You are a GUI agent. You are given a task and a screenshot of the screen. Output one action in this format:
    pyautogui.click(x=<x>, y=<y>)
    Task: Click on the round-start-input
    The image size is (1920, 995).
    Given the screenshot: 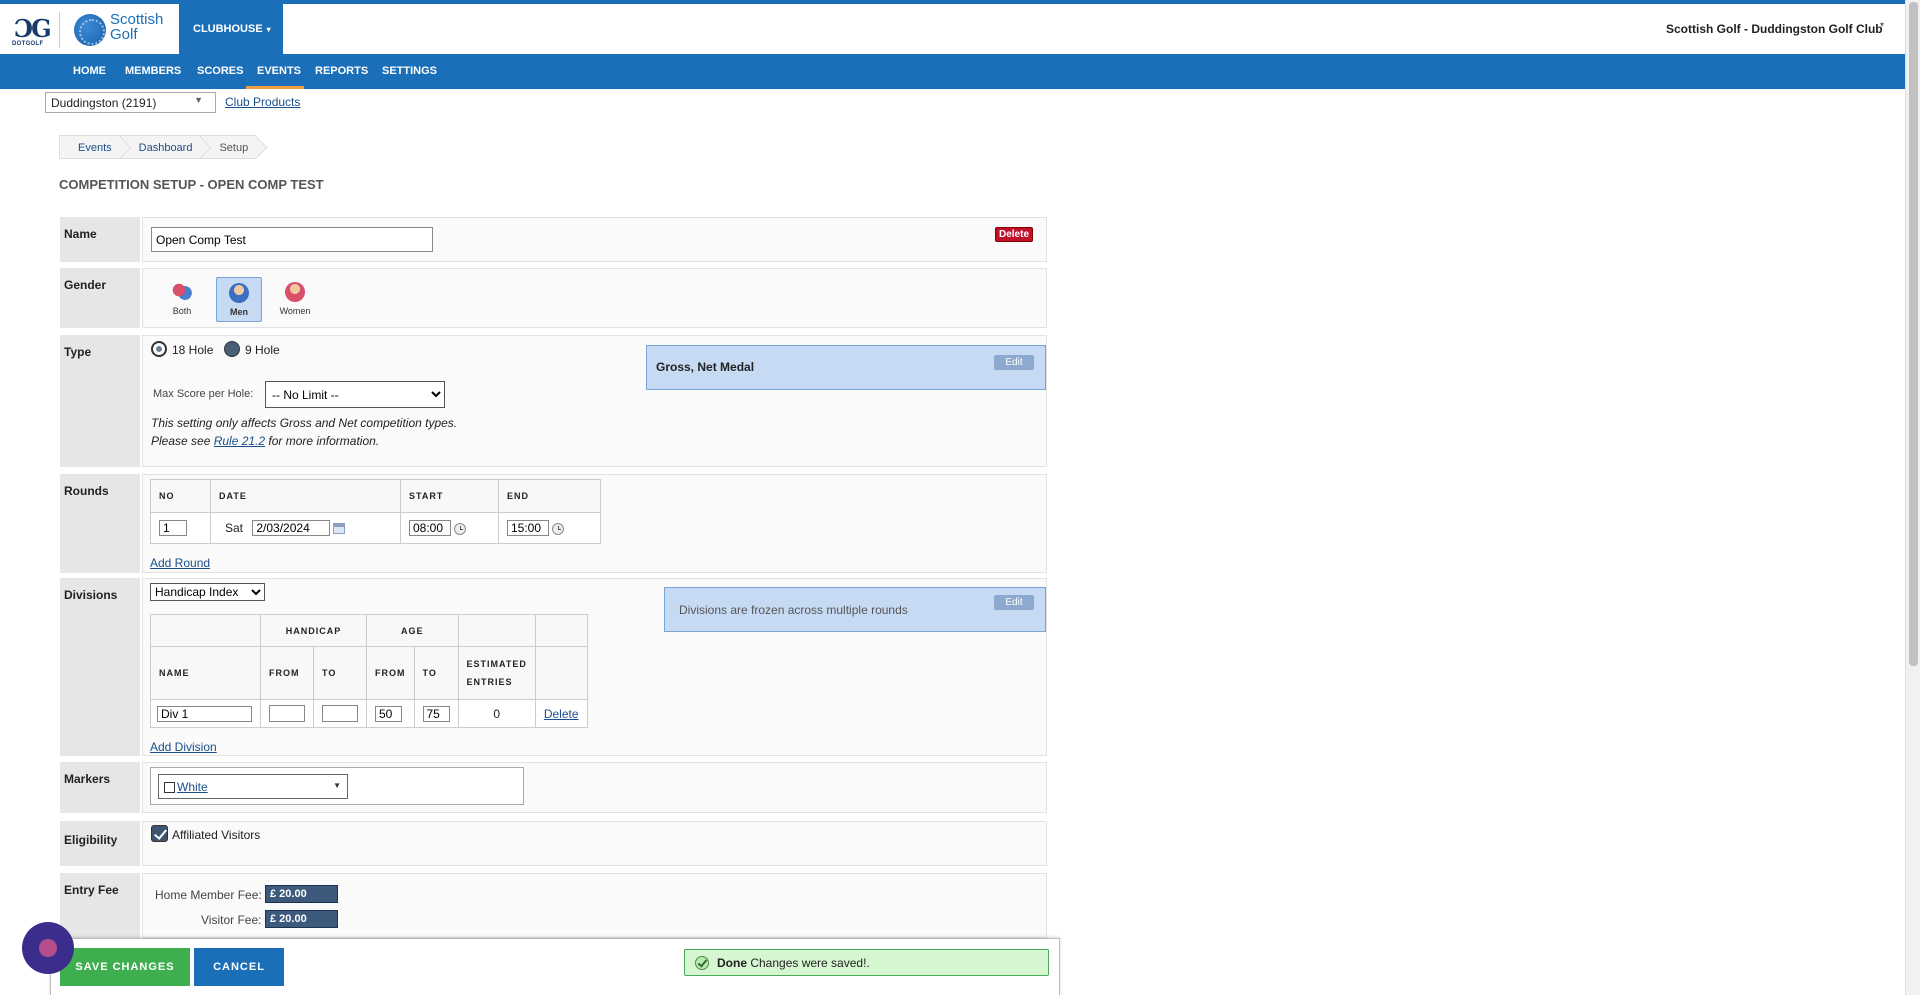 What is the action you would take?
    pyautogui.click(x=430, y=528)
    